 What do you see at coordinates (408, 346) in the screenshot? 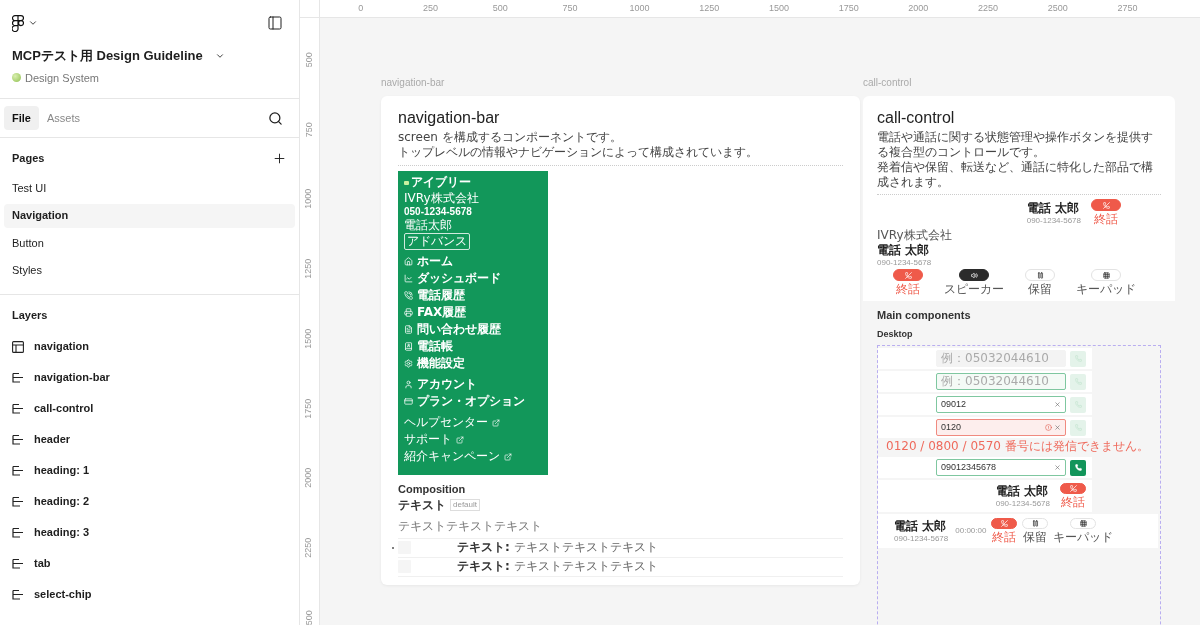
I see `address-book-icon` at bounding box center [408, 346].